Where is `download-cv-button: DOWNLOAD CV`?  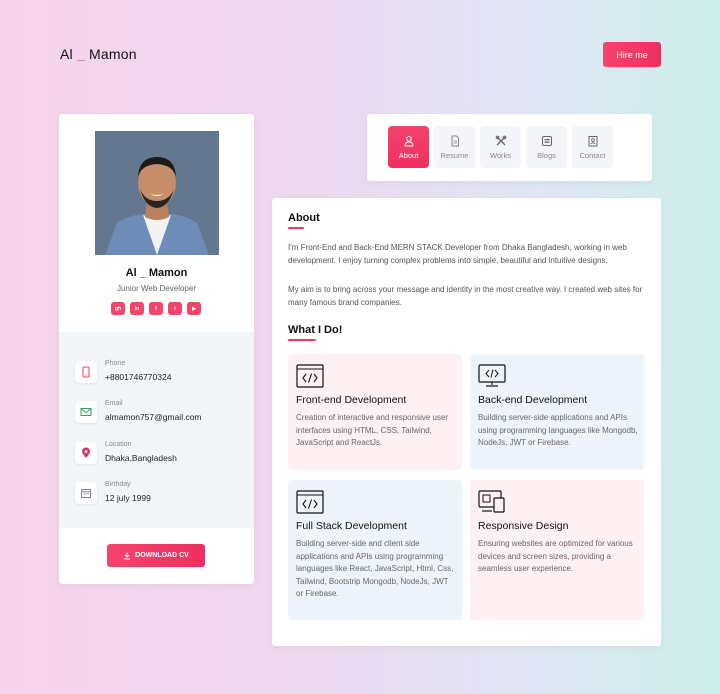 download-cv-button: DOWNLOAD CV is located at coordinates (156, 555).